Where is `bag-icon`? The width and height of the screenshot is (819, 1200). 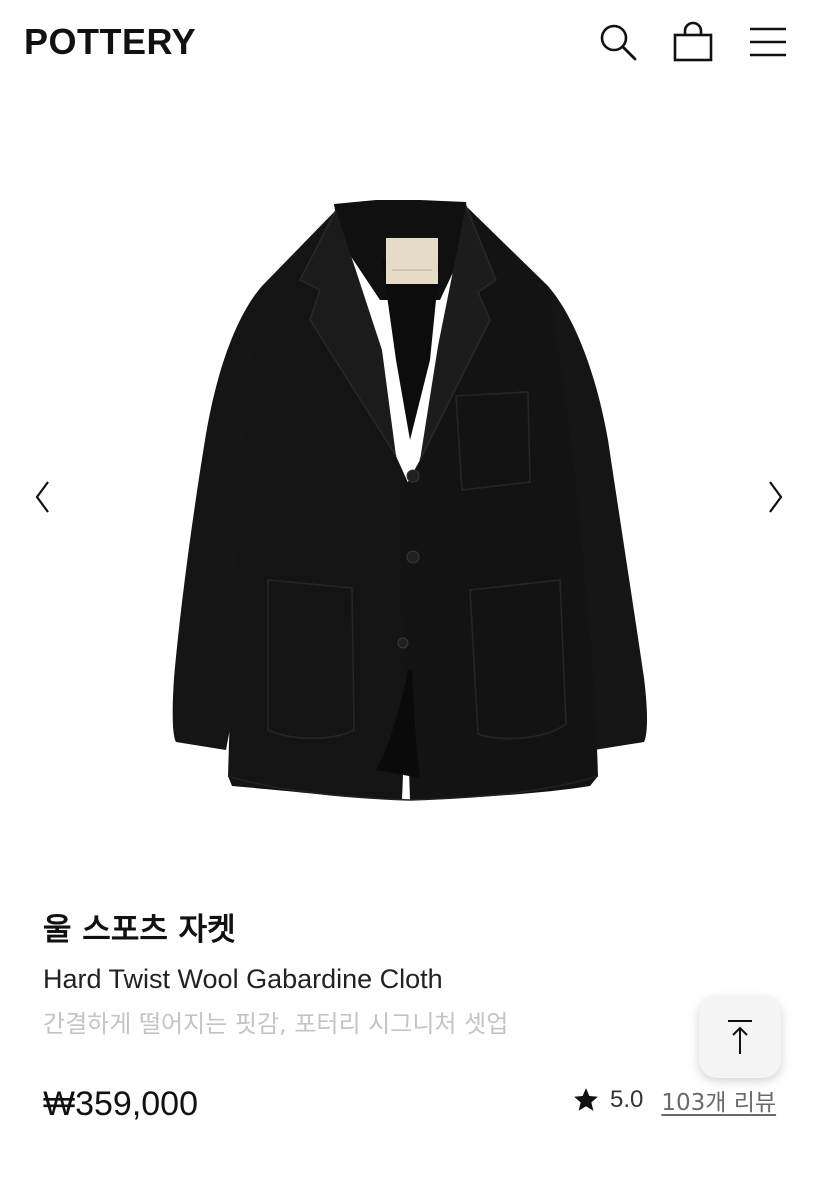
bag-icon is located at coordinates (693, 41).